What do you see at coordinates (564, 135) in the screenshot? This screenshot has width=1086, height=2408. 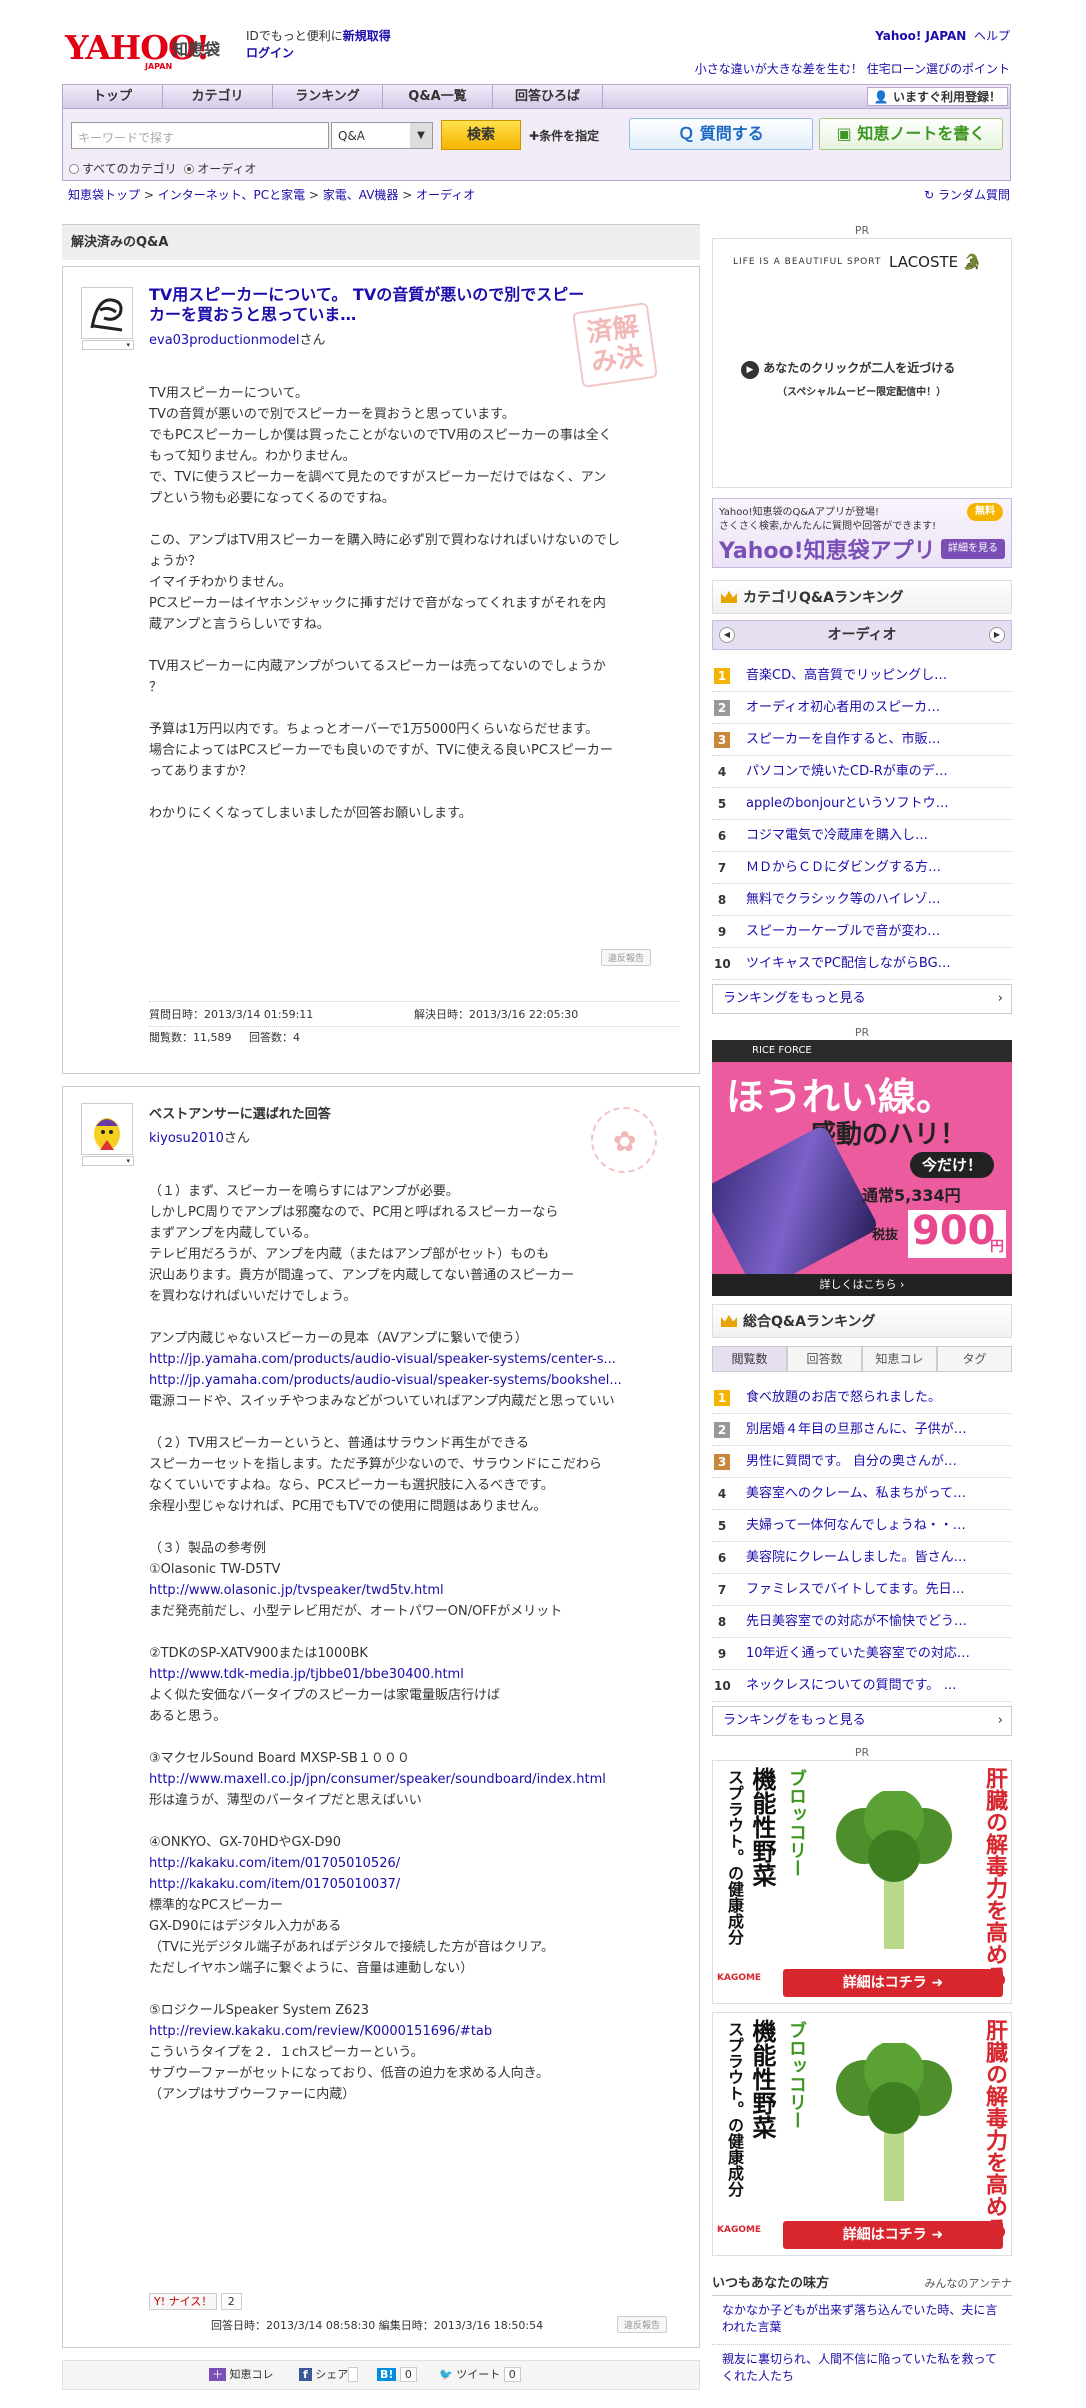 I see `search-condition-link: ✚条件を指定` at bounding box center [564, 135].